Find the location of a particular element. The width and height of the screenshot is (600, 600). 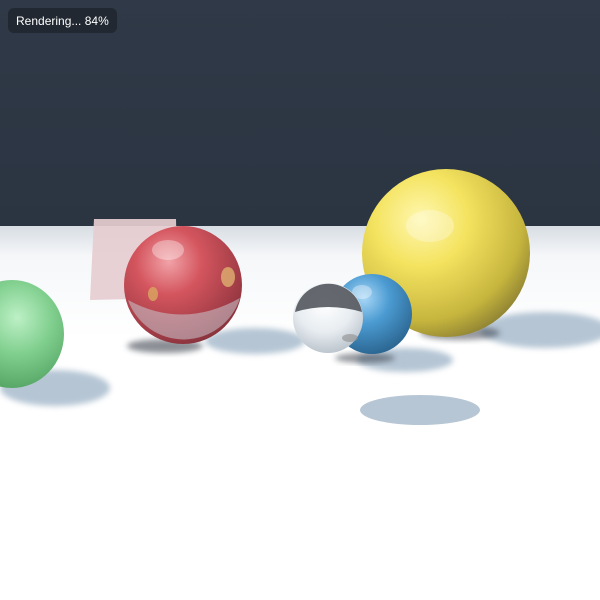

red-sphere-reflection-orange is located at coordinates (153, 294).